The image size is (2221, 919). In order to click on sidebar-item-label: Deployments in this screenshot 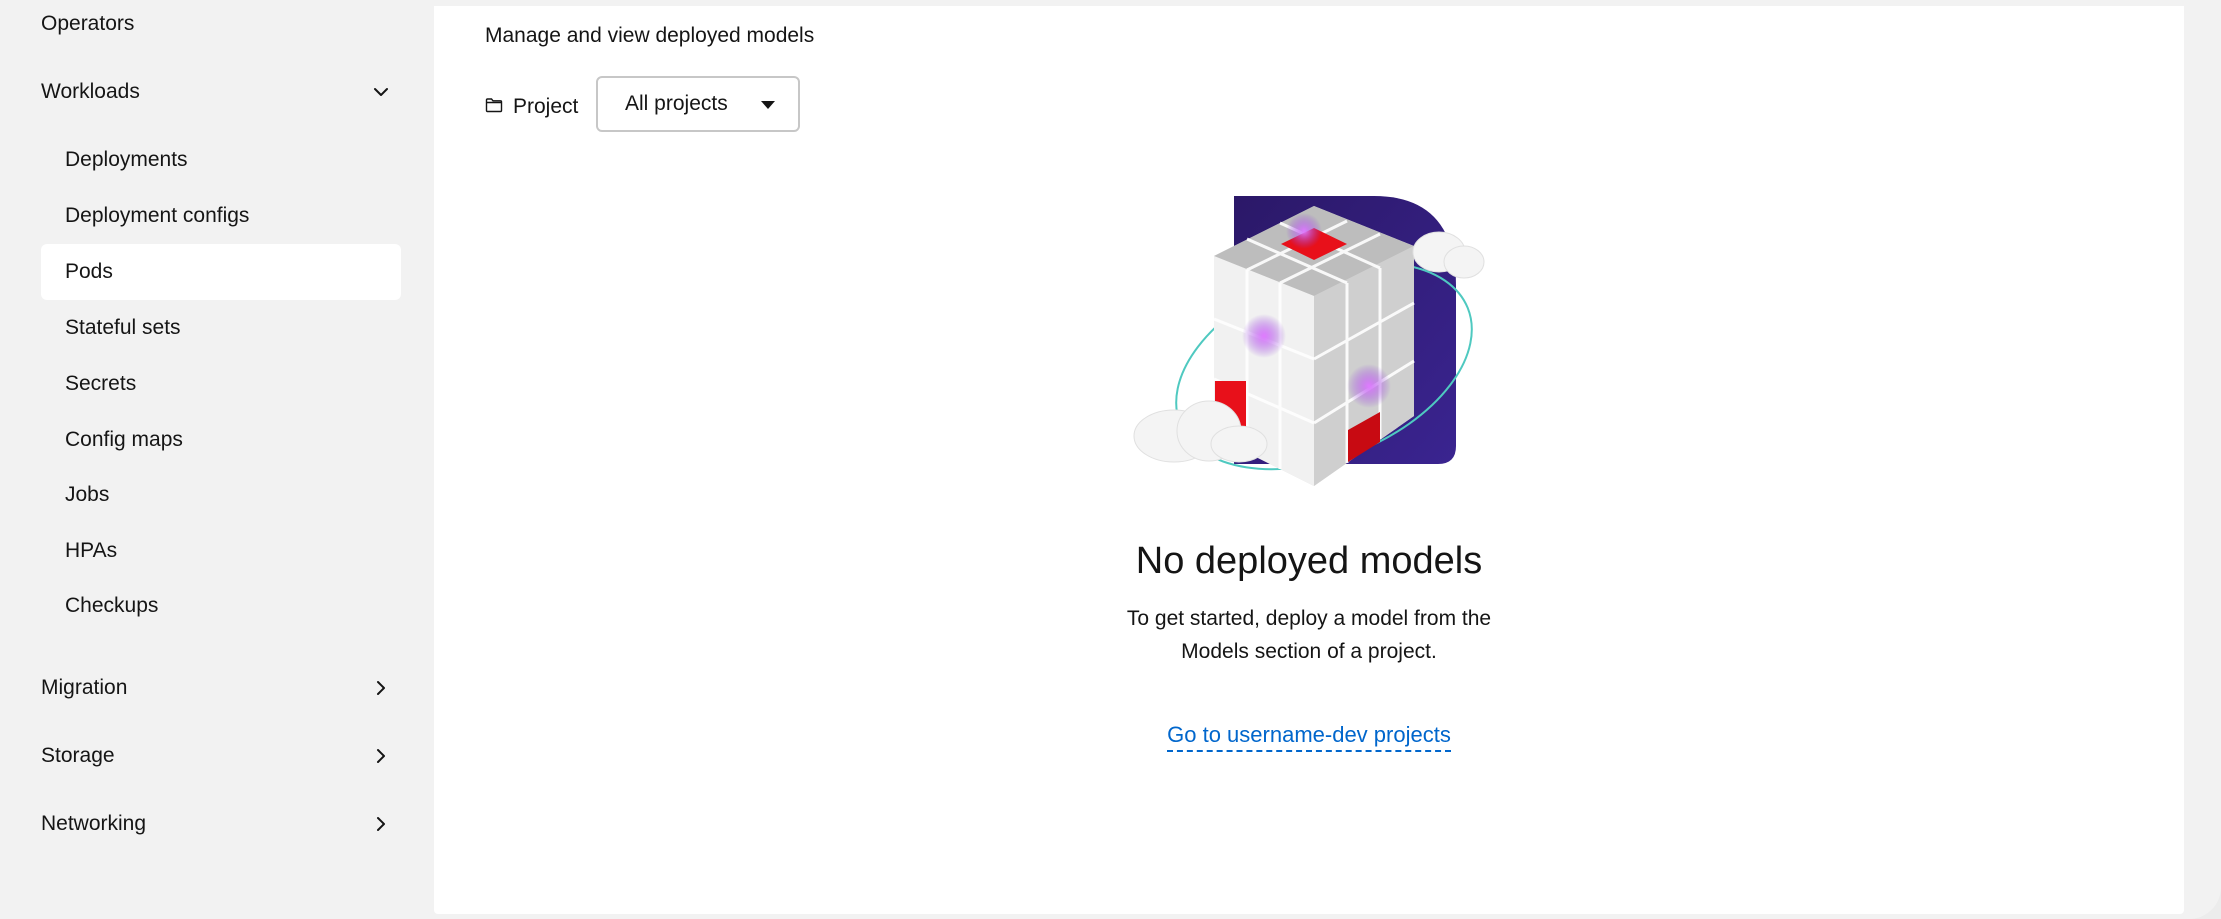, I will do `click(126, 159)`.